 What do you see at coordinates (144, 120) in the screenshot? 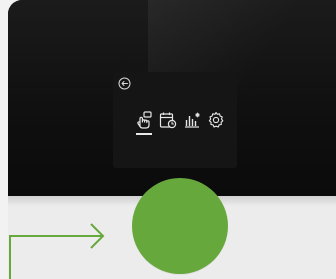
I see `hand-pointer-icon` at bounding box center [144, 120].